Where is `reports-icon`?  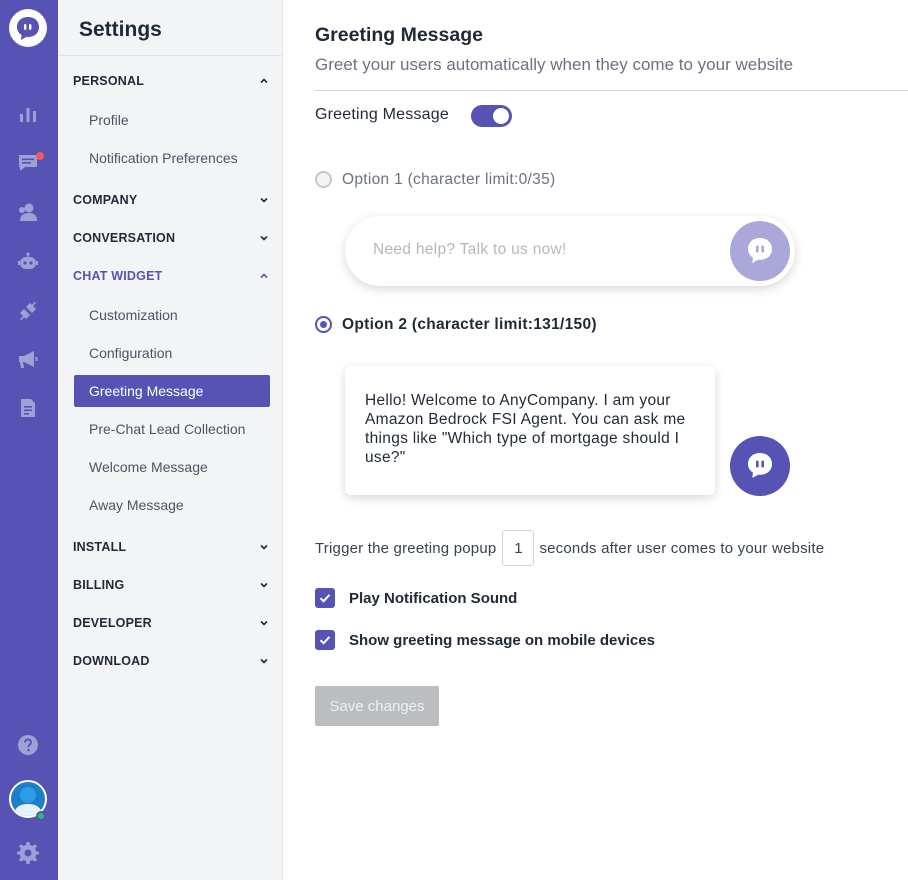 reports-icon is located at coordinates (28, 114).